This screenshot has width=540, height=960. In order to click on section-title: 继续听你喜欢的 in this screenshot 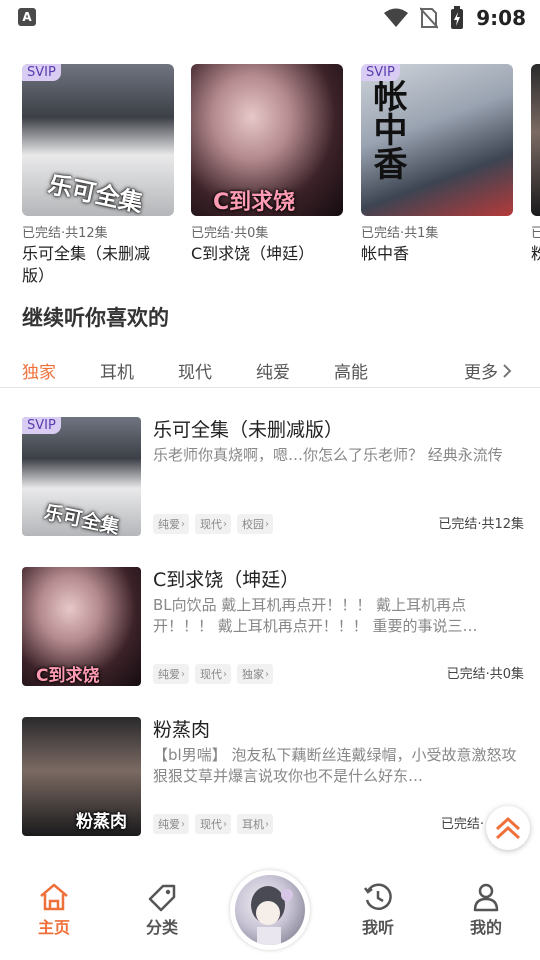, I will do `click(95, 318)`.